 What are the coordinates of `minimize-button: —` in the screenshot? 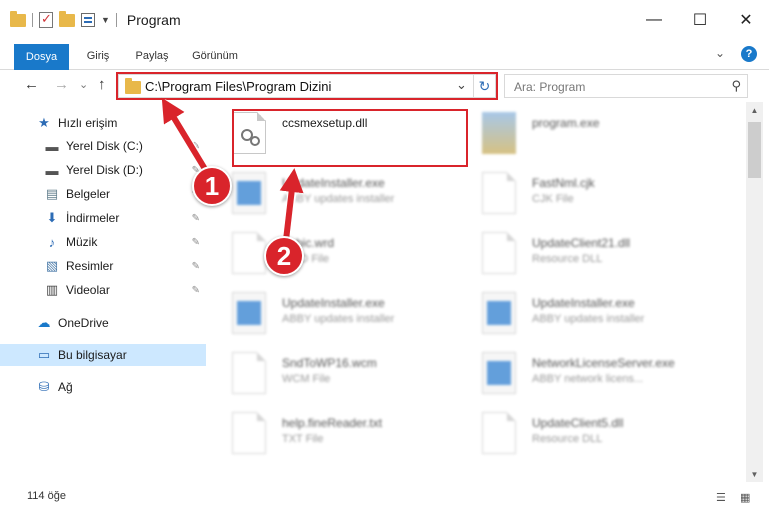 It's located at (654, 20).